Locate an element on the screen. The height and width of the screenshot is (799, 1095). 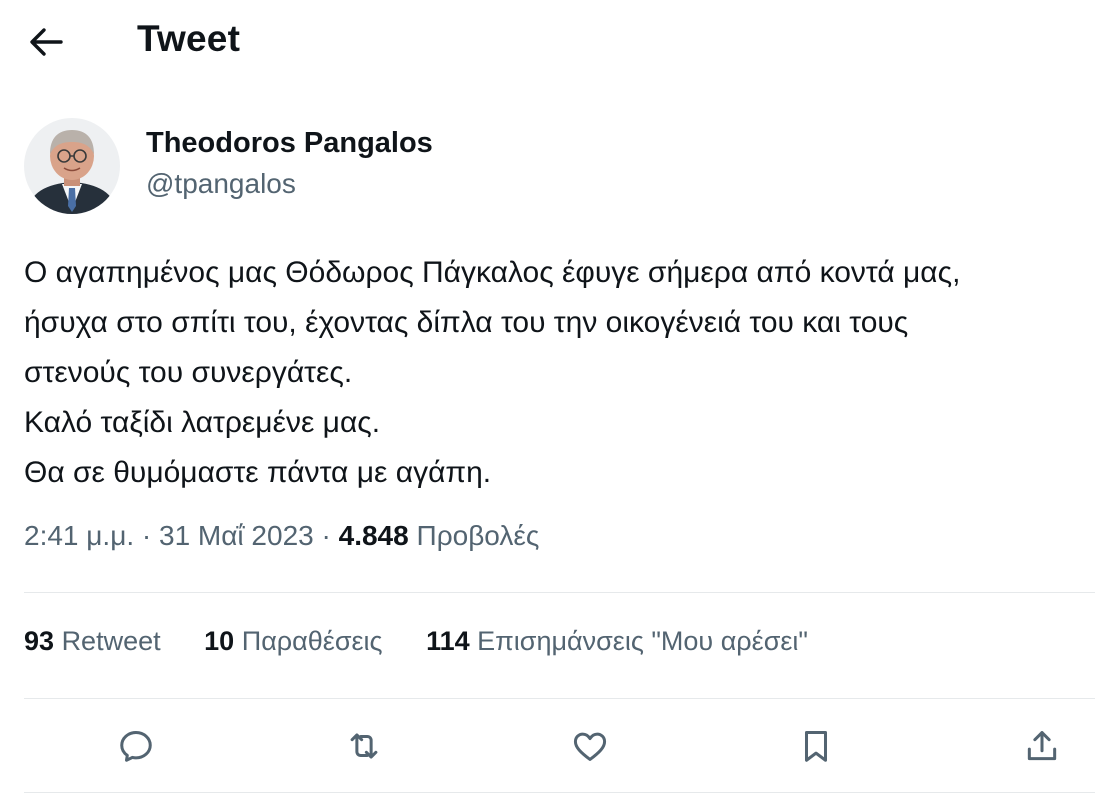
tweet-meta: 2:41 μ.μ. · 31 Μαΐ 2023 · 4.848 Προβολές is located at coordinates (281, 536).